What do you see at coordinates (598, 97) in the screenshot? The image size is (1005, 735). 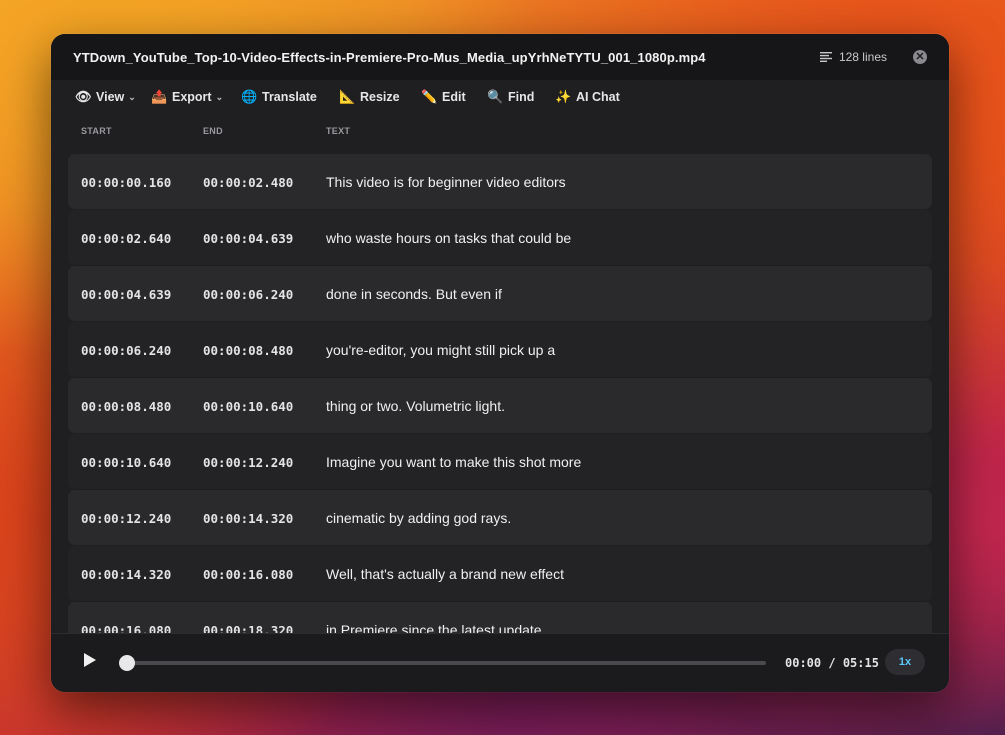 I see `toolbar-label: AI Chat` at bounding box center [598, 97].